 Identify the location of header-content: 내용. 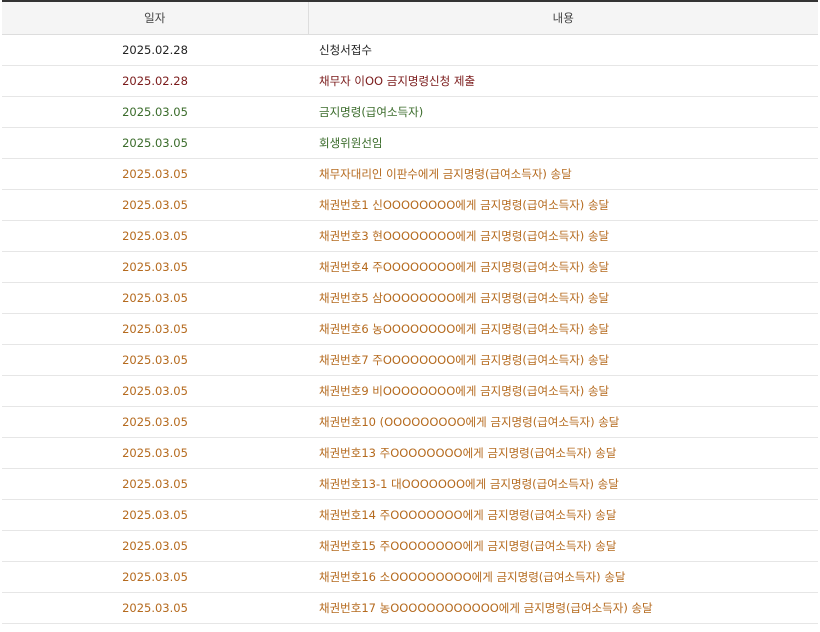
(563, 17).